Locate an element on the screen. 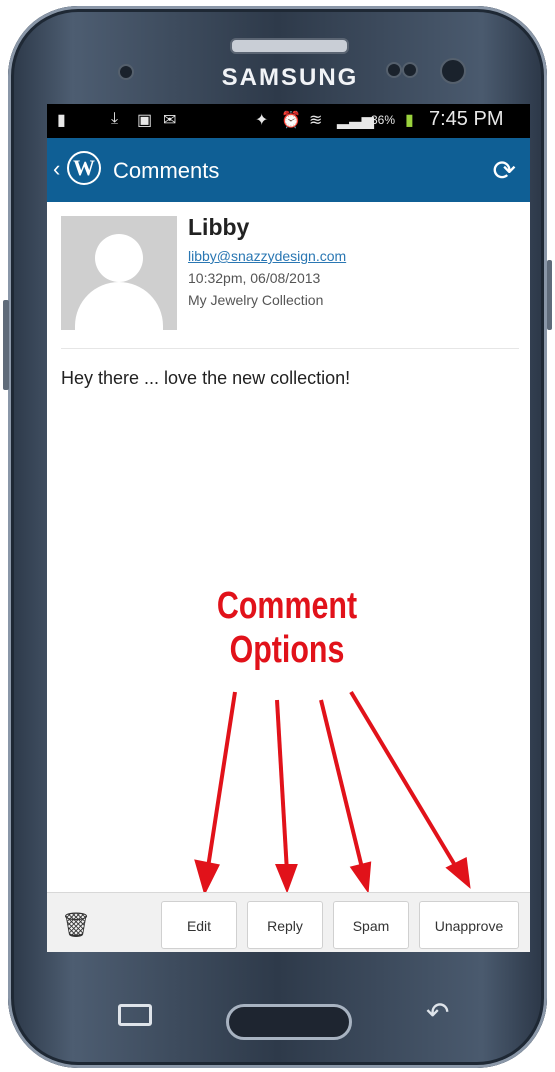 This screenshot has width=555, height=1072. arrow-reply is located at coordinates (282, 786).